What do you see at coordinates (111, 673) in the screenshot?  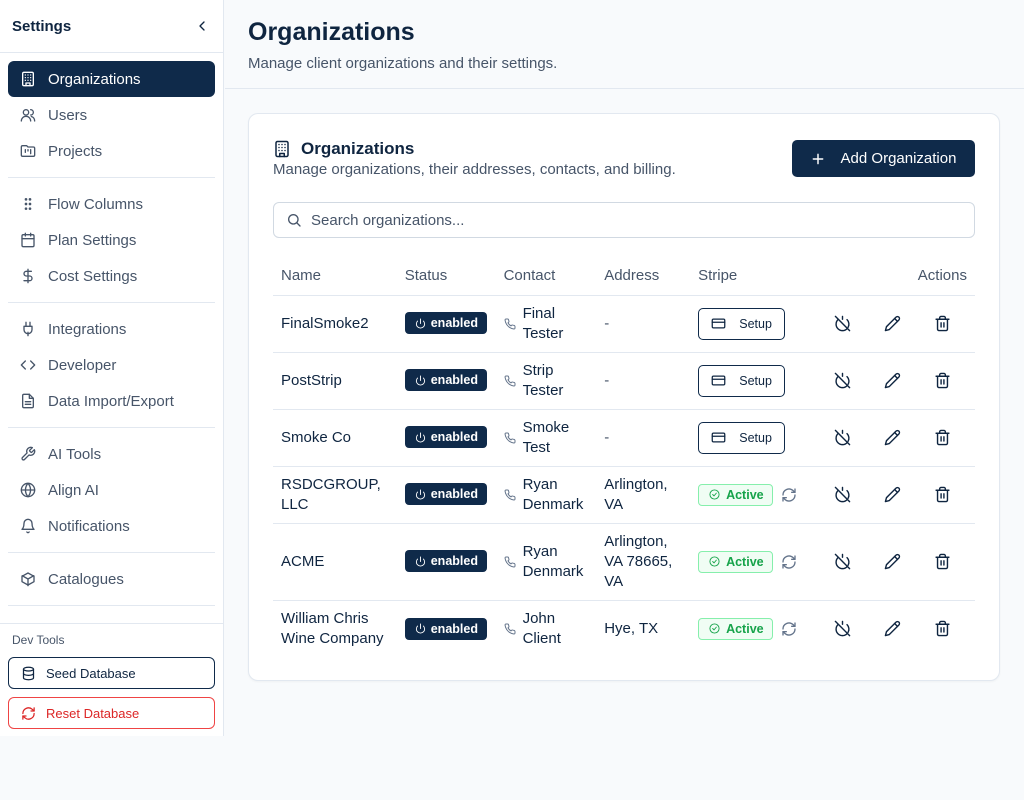 I see `seed-database-button: Seed Database` at bounding box center [111, 673].